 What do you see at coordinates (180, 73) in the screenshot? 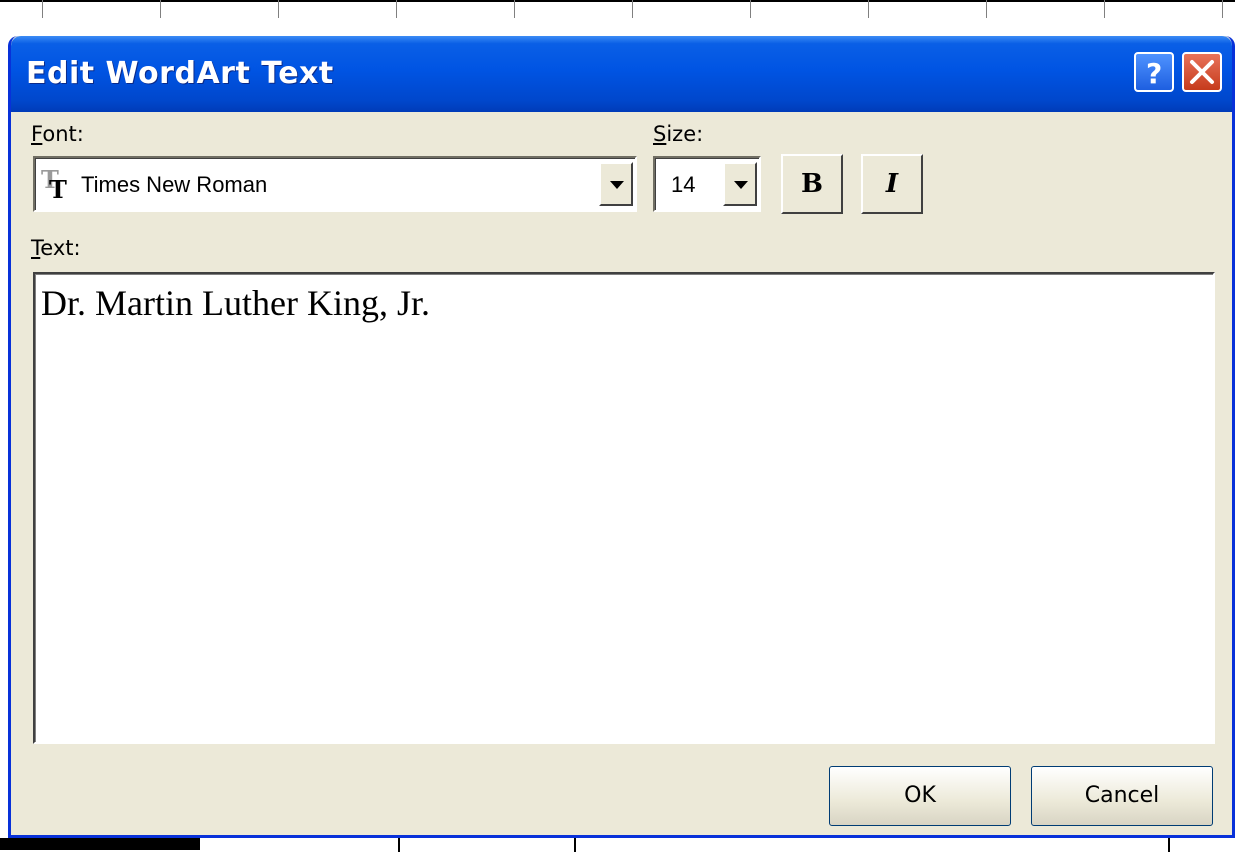
I see `dialog-title: Edit WordArt Text` at bounding box center [180, 73].